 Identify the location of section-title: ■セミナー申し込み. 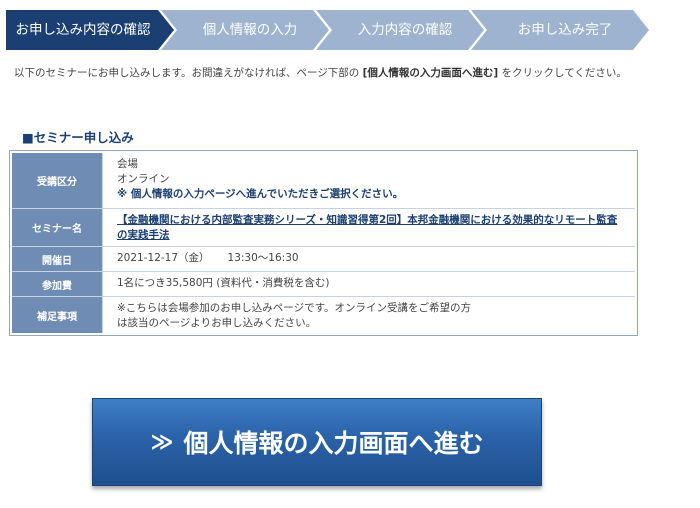
(78, 137).